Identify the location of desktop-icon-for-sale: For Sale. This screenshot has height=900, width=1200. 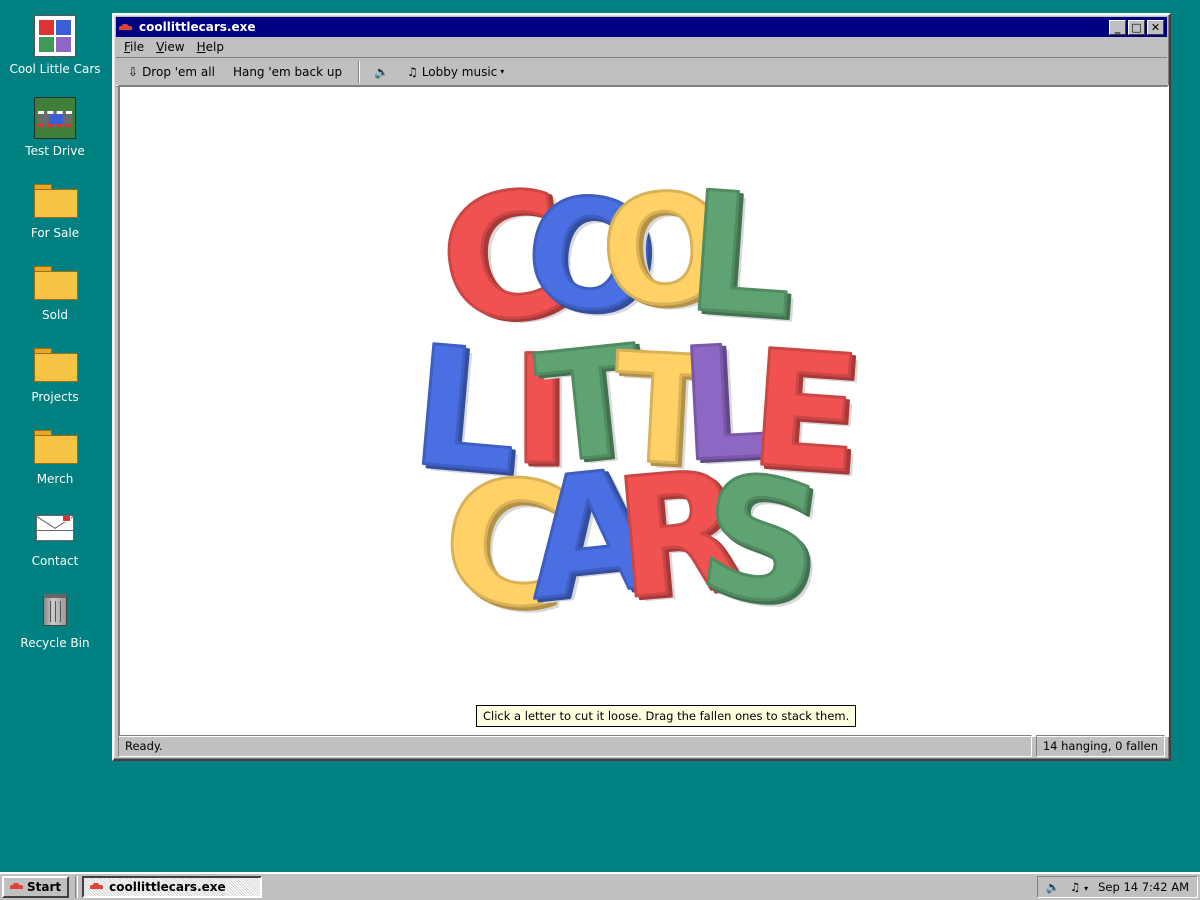
(55, 209).